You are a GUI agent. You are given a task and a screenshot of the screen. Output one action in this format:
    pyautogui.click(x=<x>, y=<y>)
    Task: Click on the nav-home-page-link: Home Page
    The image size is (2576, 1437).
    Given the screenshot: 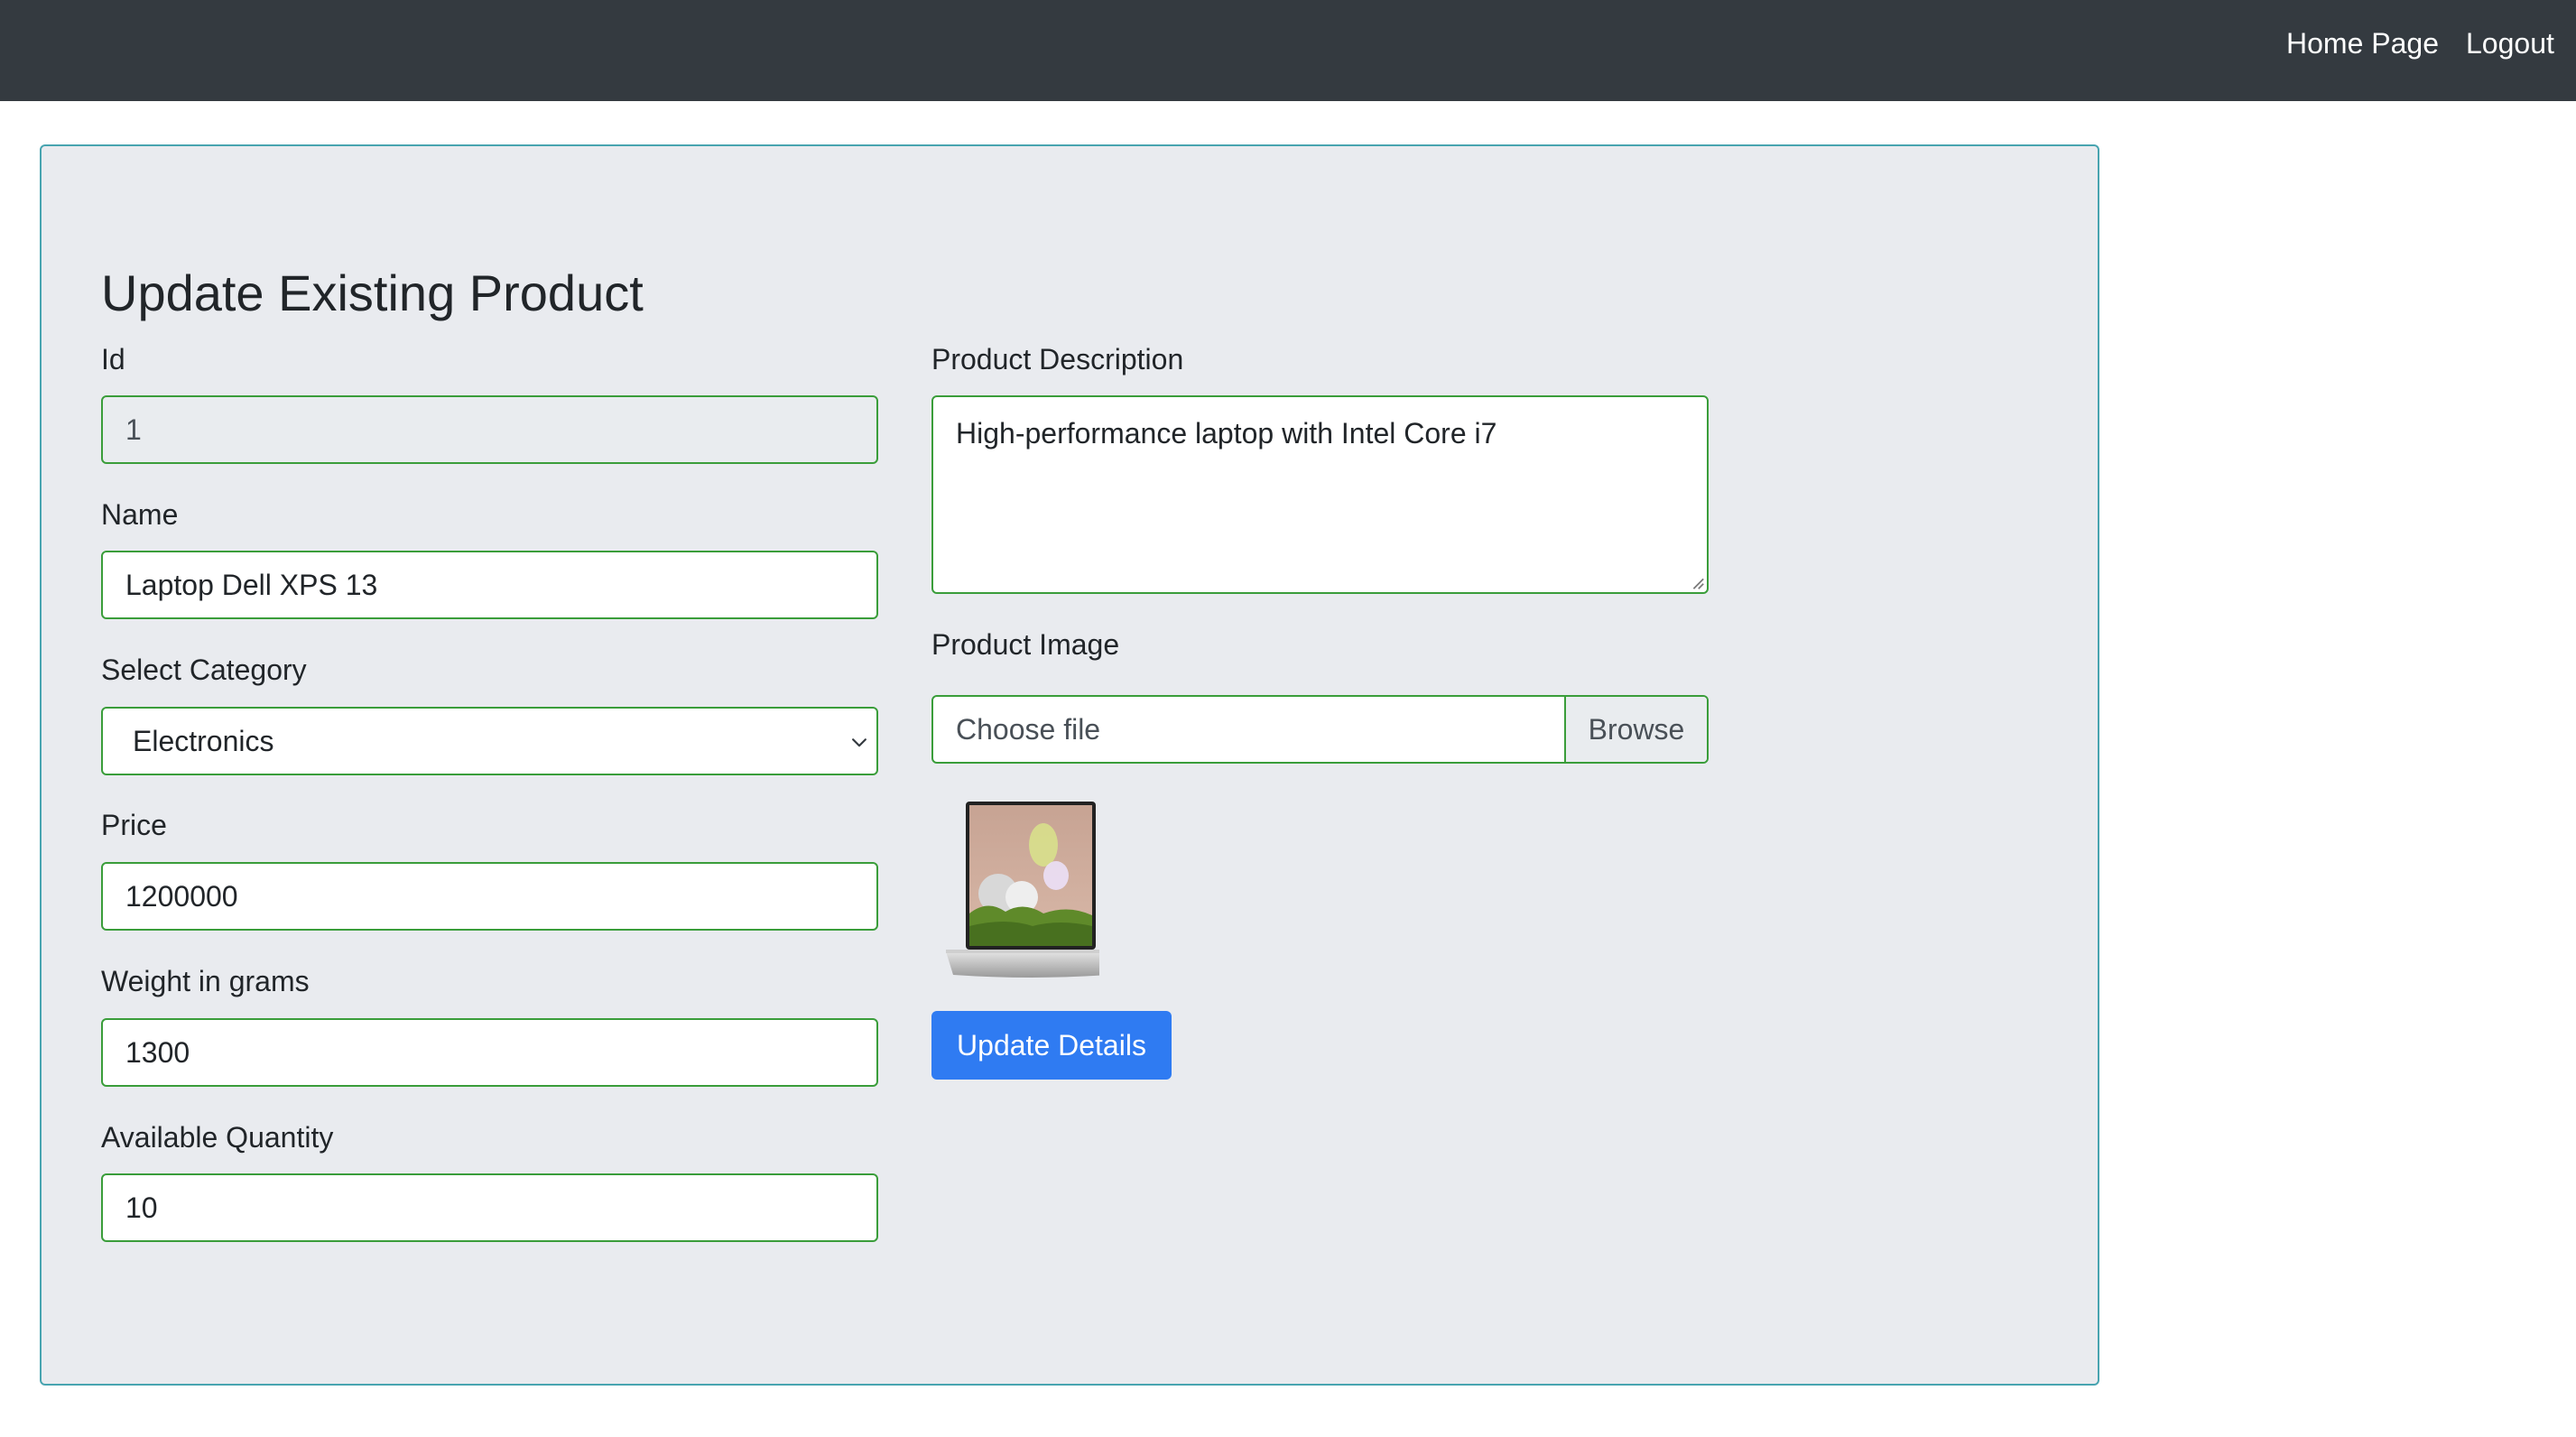 What is the action you would take?
    pyautogui.click(x=2362, y=43)
    